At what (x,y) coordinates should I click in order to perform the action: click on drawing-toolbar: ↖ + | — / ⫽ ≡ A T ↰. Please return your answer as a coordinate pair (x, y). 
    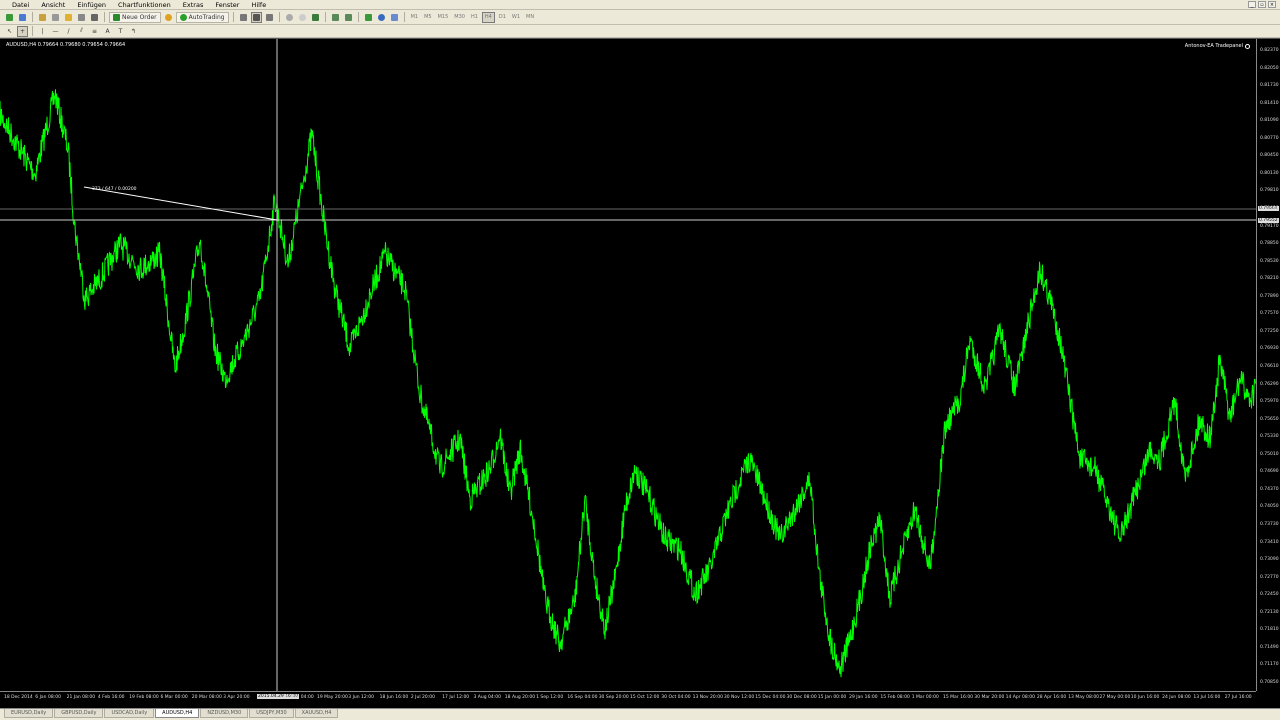
    Looking at the image, I should click on (640, 31).